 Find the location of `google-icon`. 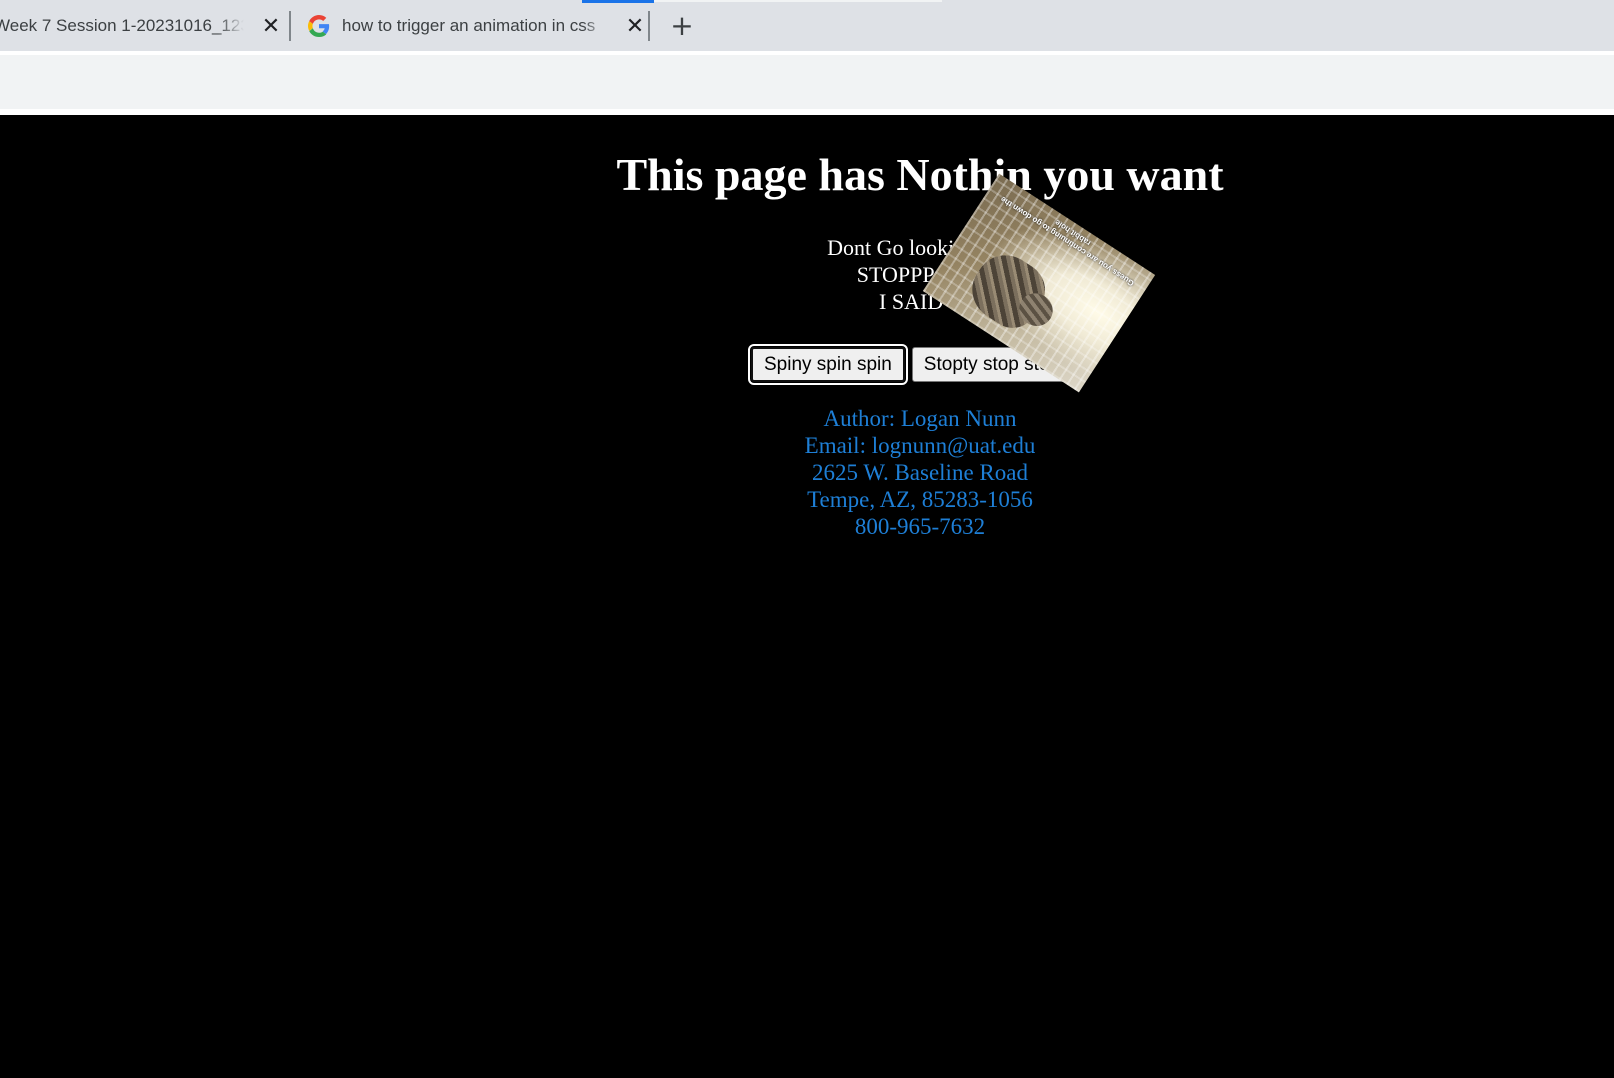

google-icon is located at coordinates (319, 25).